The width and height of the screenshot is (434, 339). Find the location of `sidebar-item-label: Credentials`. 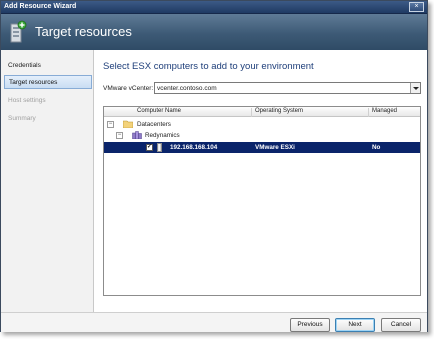

sidebar-item-label: Credentials is located at coordinates (24, 65).